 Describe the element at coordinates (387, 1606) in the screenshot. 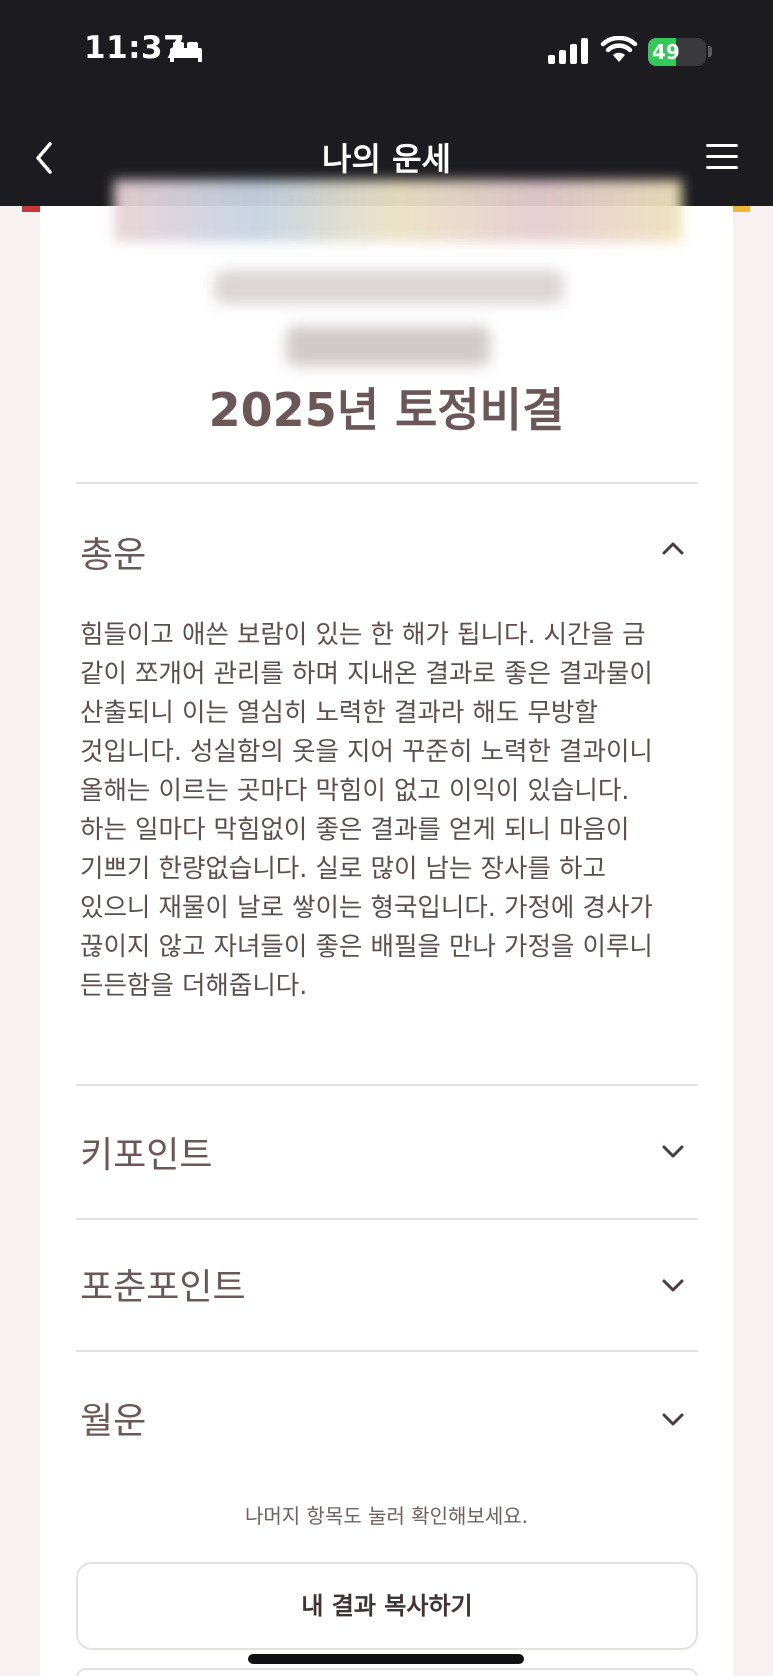

I see `copy-result-button: 내 결과 복사하기` at that location.